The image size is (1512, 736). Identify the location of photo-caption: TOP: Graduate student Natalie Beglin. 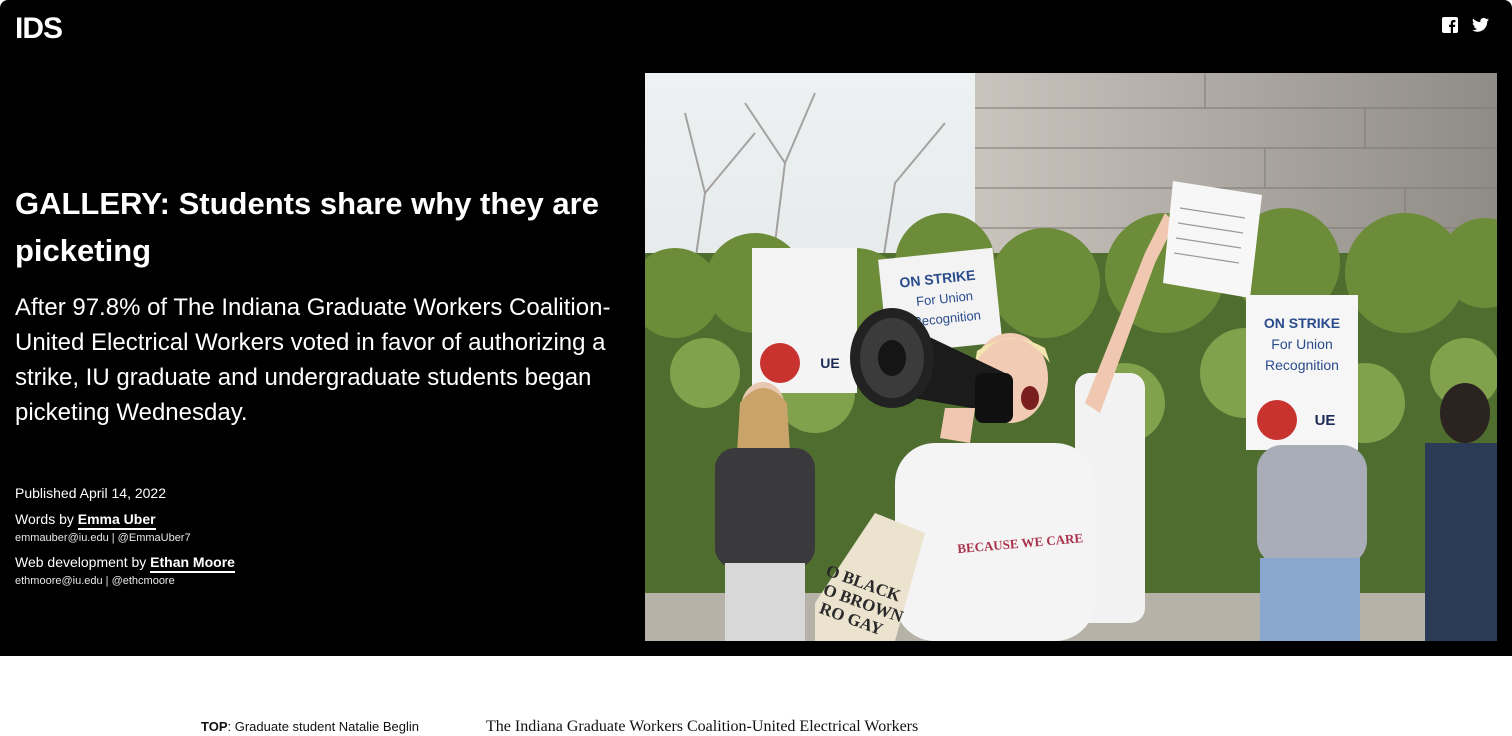
(310, 726).